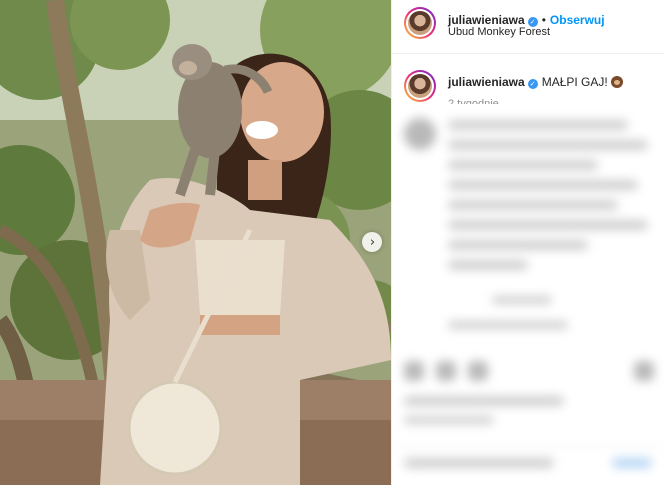 This screenshot has height=485, width=664. Describe the element at coordinates (486, 82) in the screenshot. I see `caption-username-link: juliawieniawa` at that location.